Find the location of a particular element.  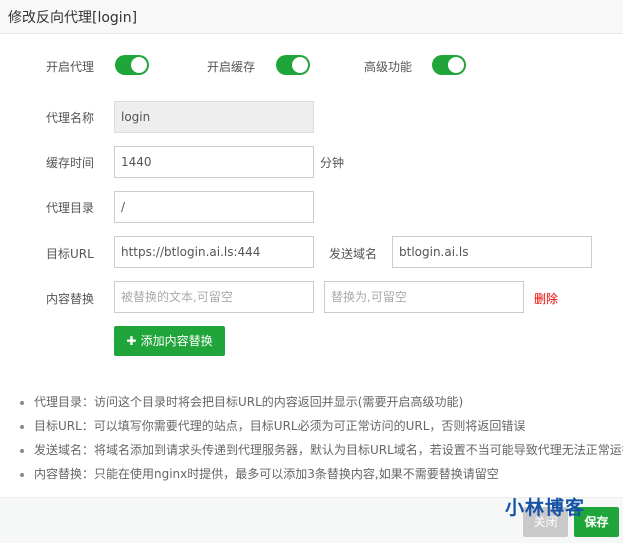

toggle-cache is located at coordinates (293, 65).